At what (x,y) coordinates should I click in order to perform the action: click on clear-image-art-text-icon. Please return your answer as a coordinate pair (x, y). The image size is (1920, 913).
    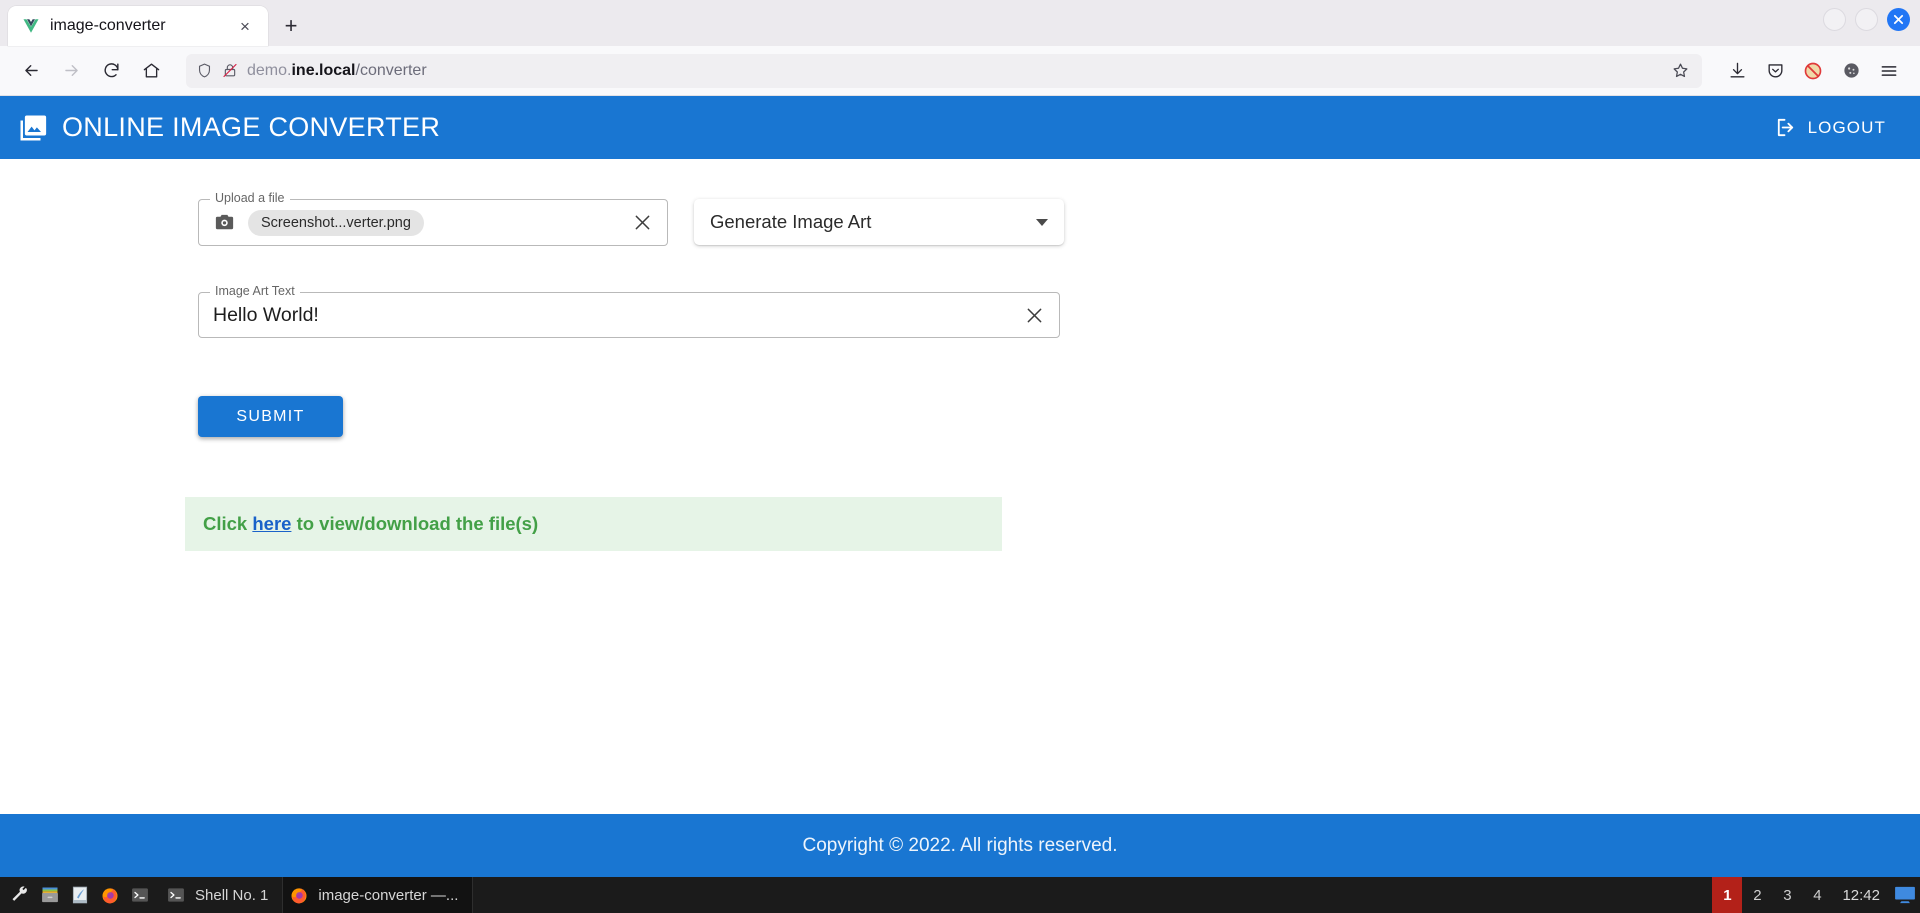
    Looking at the image, I should click on (1034, 315).